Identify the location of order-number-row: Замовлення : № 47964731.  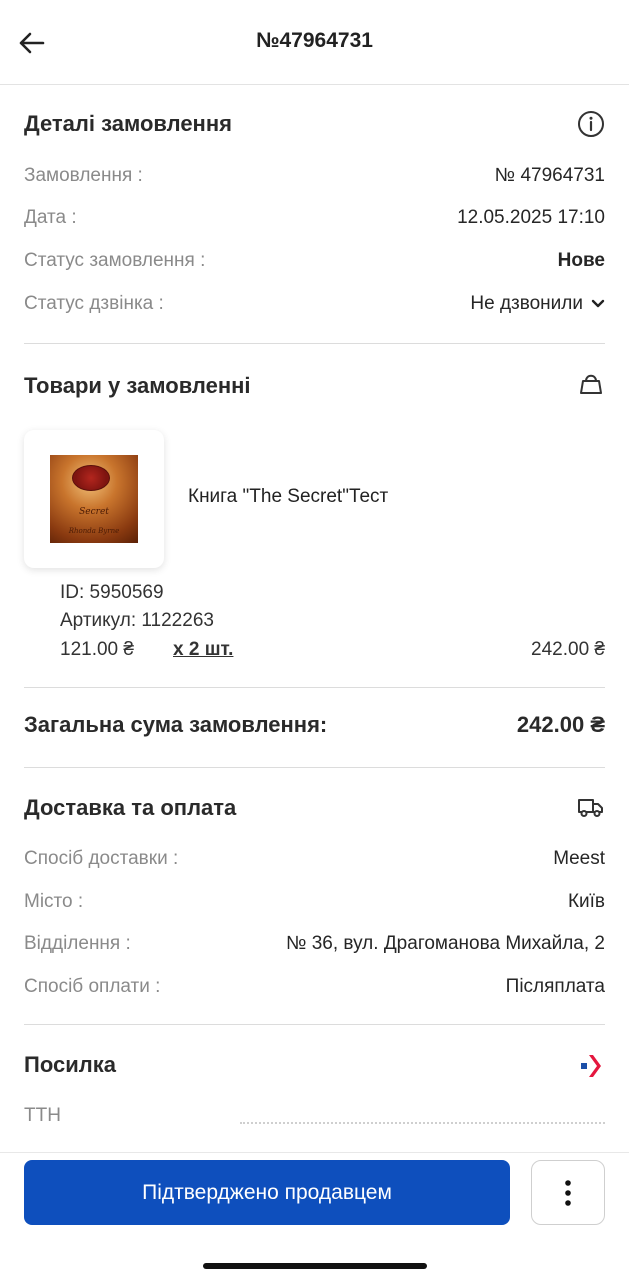
(314, 176).